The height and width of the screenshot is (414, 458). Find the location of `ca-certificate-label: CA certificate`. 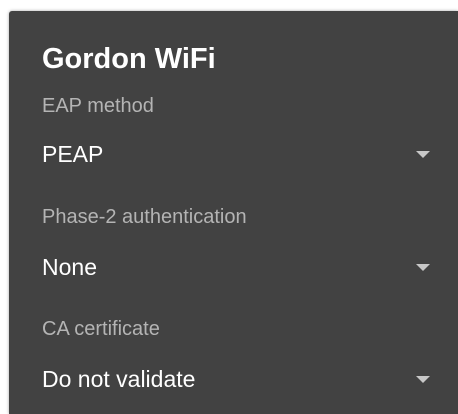

ca-certificate-label: CA certificate is located at coordinates (101, 329).